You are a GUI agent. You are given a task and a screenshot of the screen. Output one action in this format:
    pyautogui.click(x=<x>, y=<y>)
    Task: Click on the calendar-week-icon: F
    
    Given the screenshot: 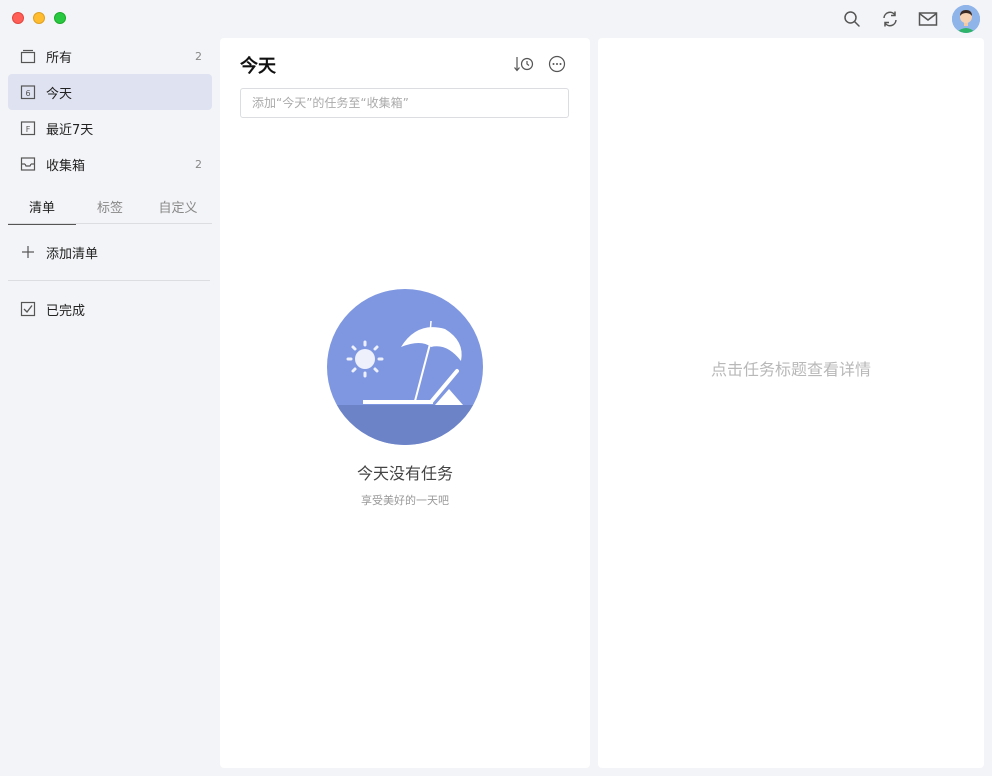 What is the action you would take?
    pyautogui.click(x=28, y=128)
    